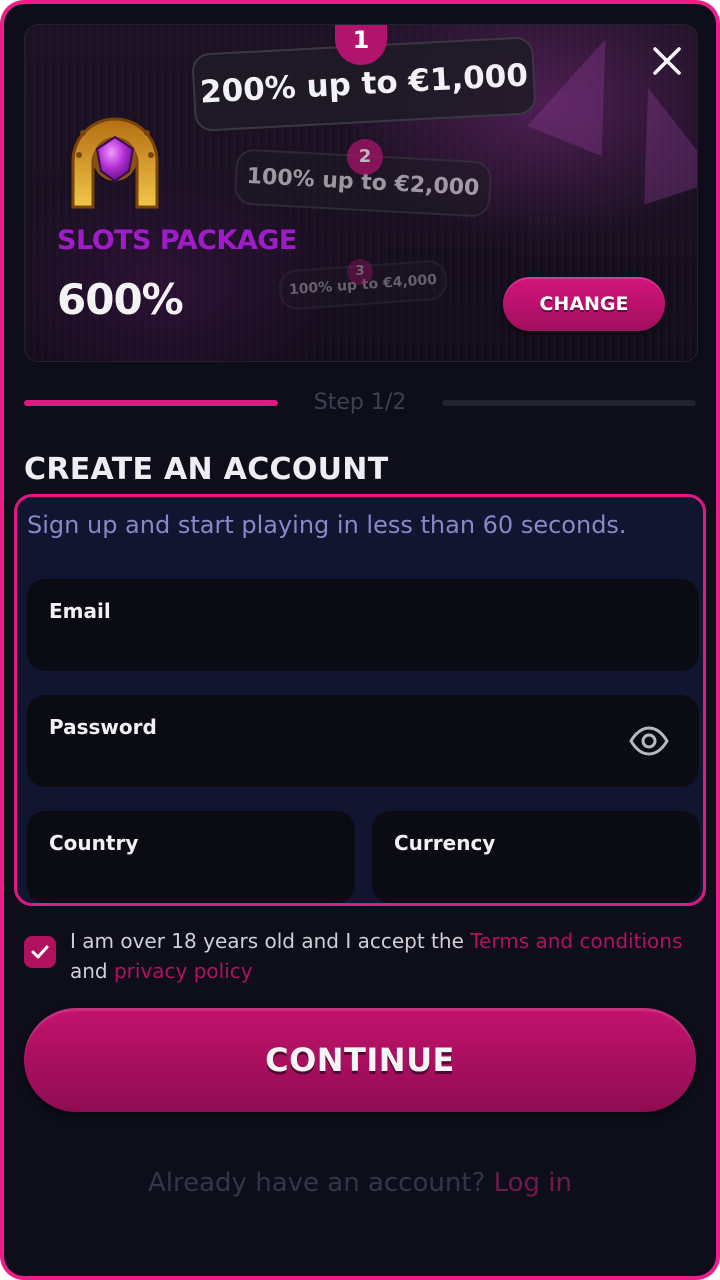 This screenshot has width=720, height=1280. I want to click on password-field: Password, so click(363, 741).